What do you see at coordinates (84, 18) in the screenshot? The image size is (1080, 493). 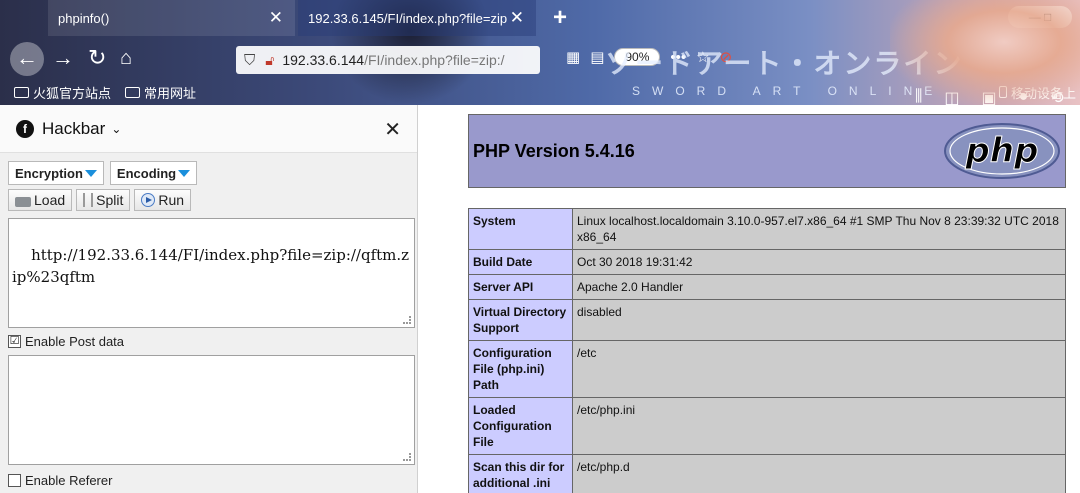 I see `tab-title: phpinfo()` at bounding box center [84, 18].